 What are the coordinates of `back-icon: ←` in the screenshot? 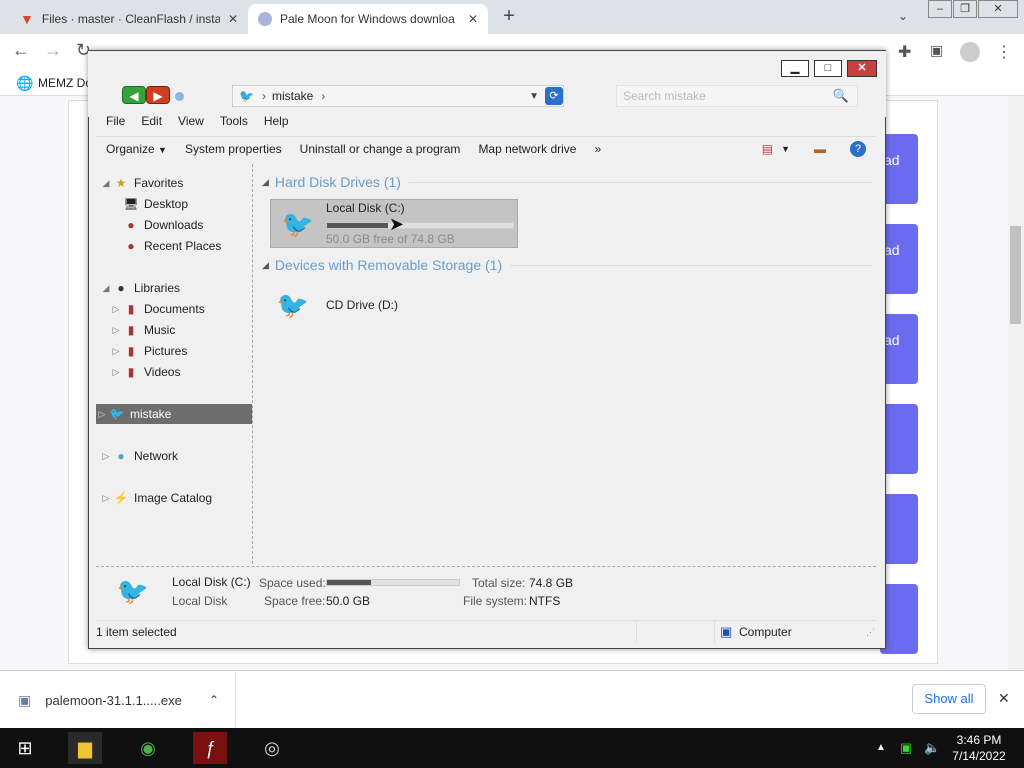 It's located at (21, 50).